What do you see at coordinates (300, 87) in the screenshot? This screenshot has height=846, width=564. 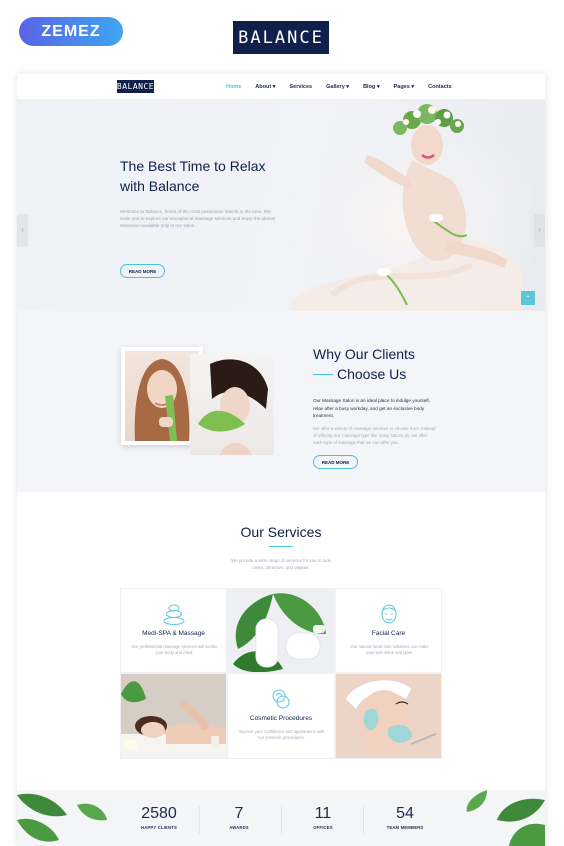 I see `nav-item-services: Services` at bounding box center [300, 87].